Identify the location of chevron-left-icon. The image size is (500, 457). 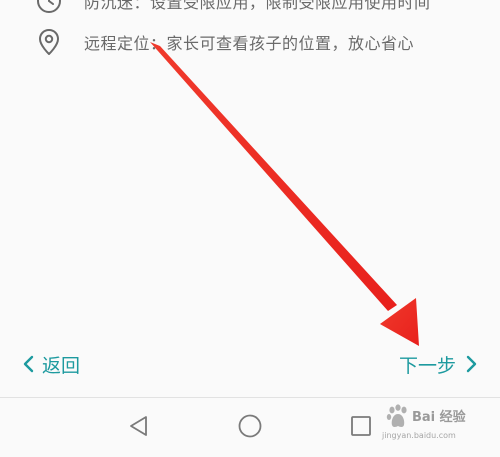
(28, 364).